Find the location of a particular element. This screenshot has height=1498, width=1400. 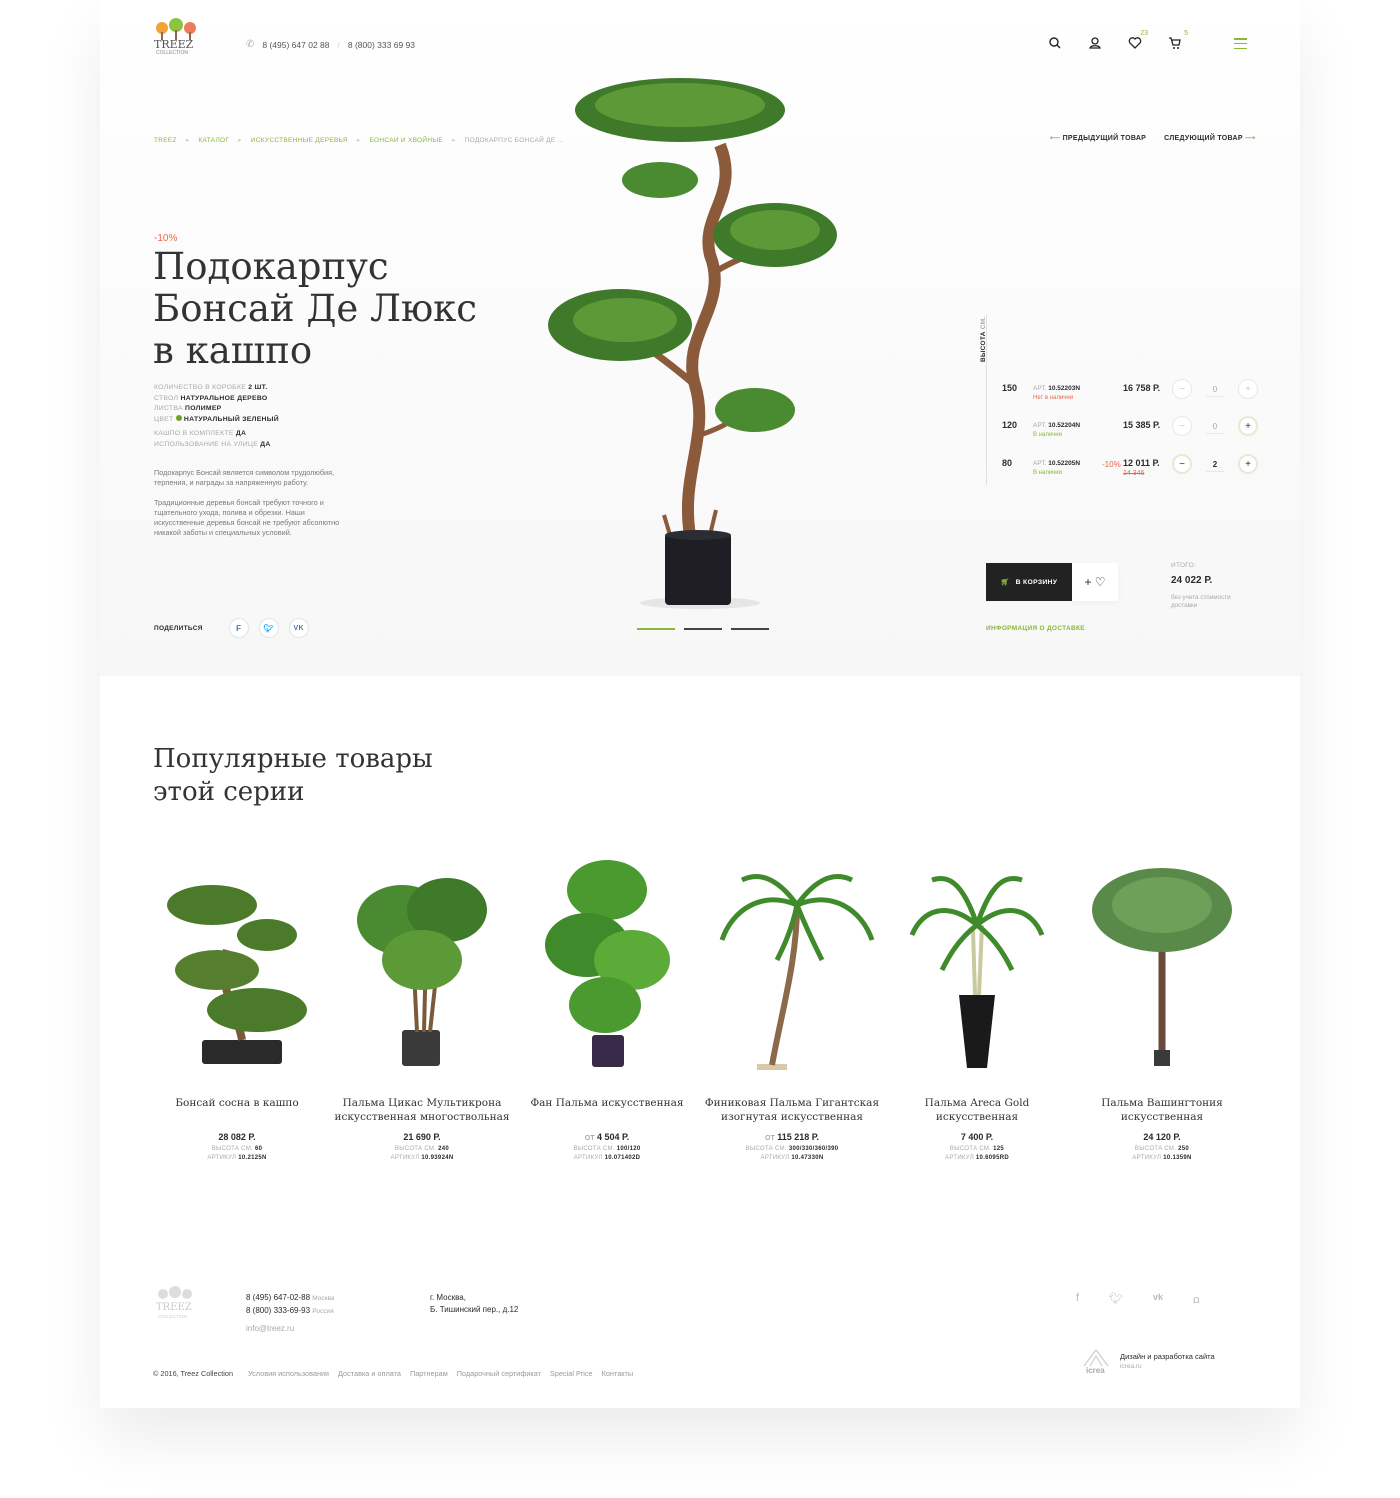

header-phones: ✆ 8 (495) 647 02 88 / 8 (800) 333 69 93 is located at coordinates (330, 44).